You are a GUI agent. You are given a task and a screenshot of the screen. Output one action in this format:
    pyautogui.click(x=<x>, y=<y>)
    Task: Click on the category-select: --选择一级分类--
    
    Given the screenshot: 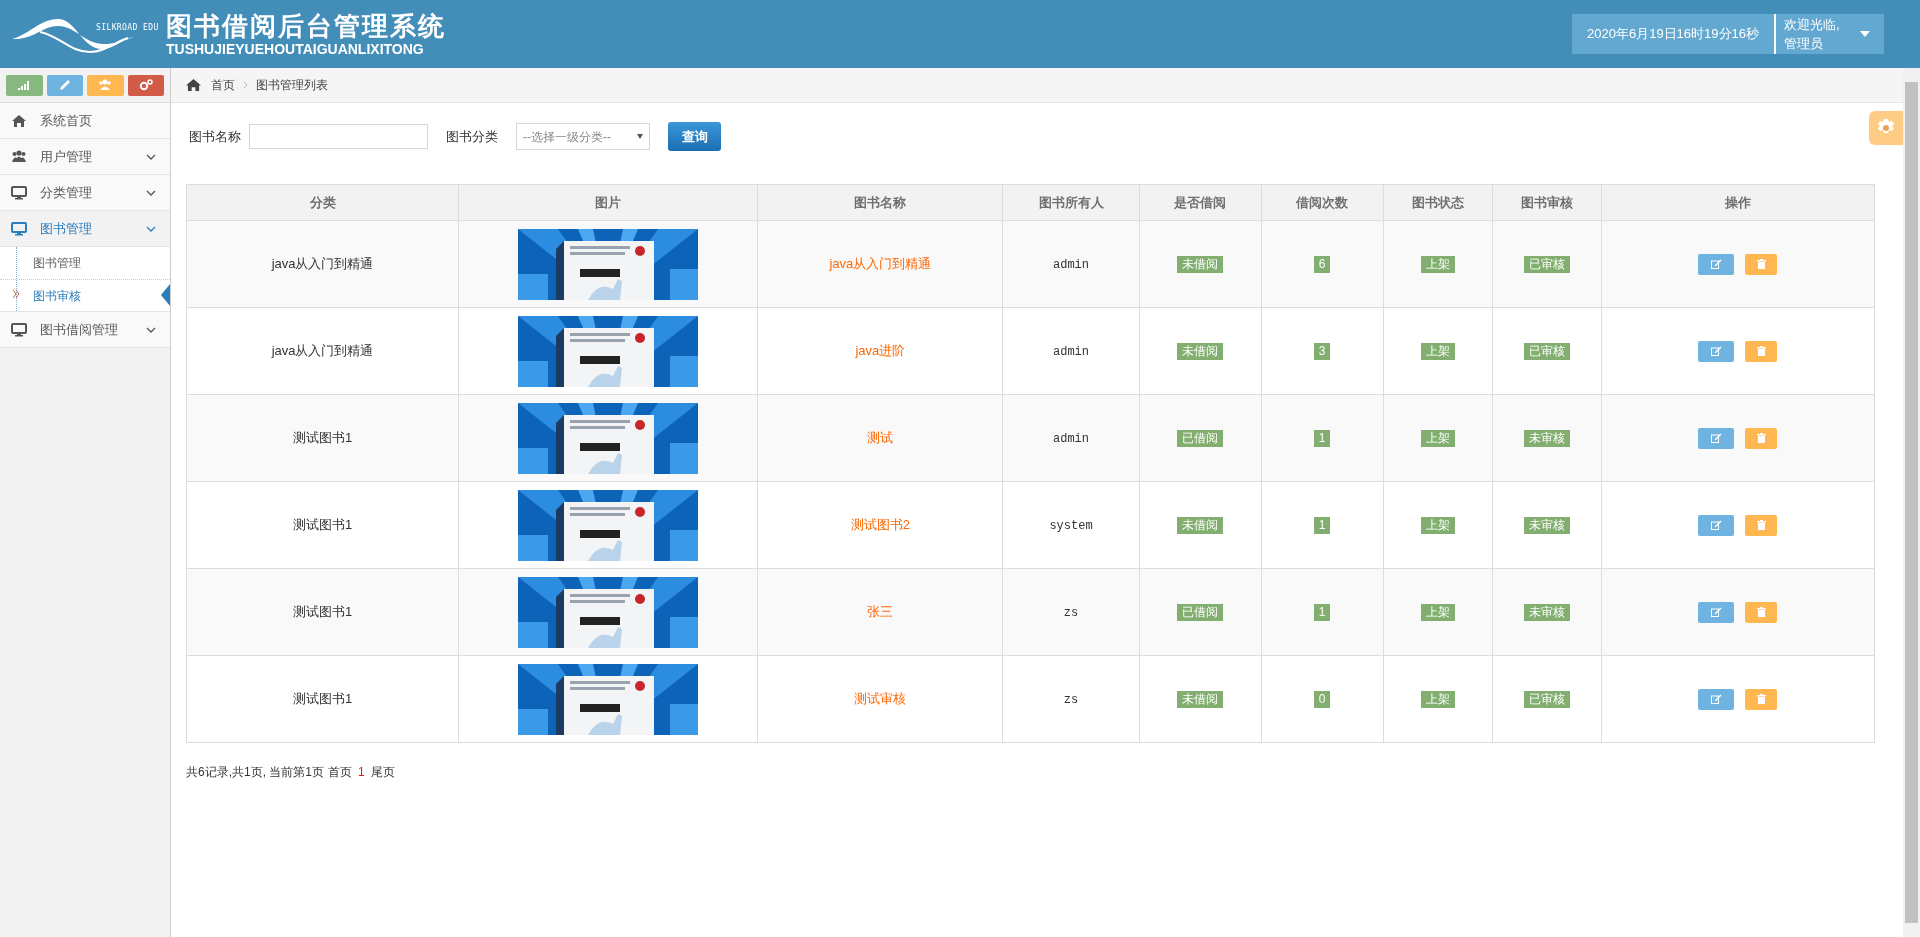 What is the action you would take?
    pyautogui.click(x=583, y=136)
    